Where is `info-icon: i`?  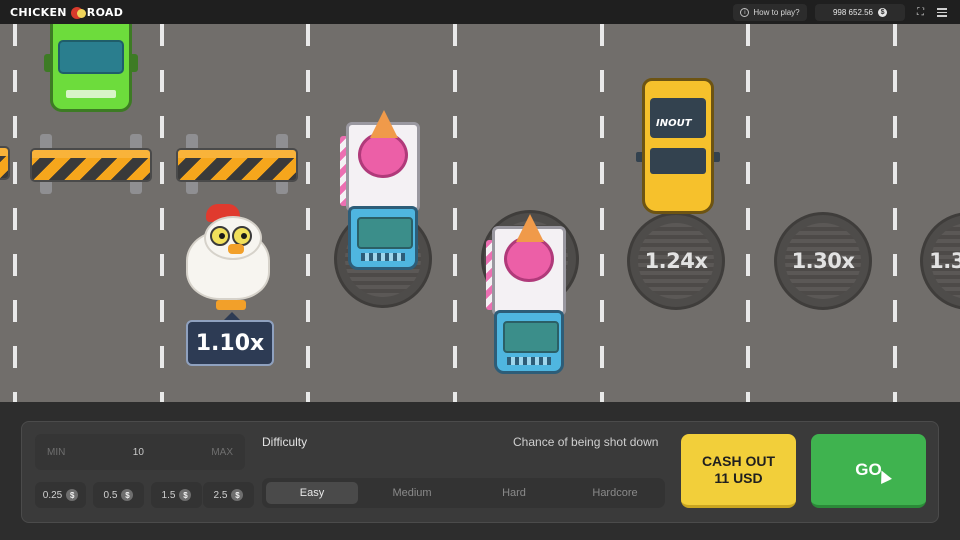 info-icon: i is located at coordinates (745, 12).